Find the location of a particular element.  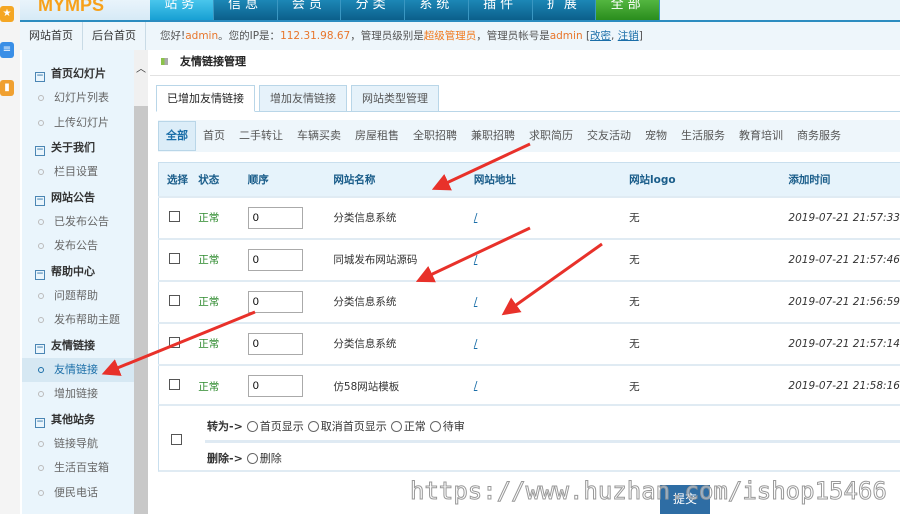

level: 超级管理员 is located at coordinates (450, 36).